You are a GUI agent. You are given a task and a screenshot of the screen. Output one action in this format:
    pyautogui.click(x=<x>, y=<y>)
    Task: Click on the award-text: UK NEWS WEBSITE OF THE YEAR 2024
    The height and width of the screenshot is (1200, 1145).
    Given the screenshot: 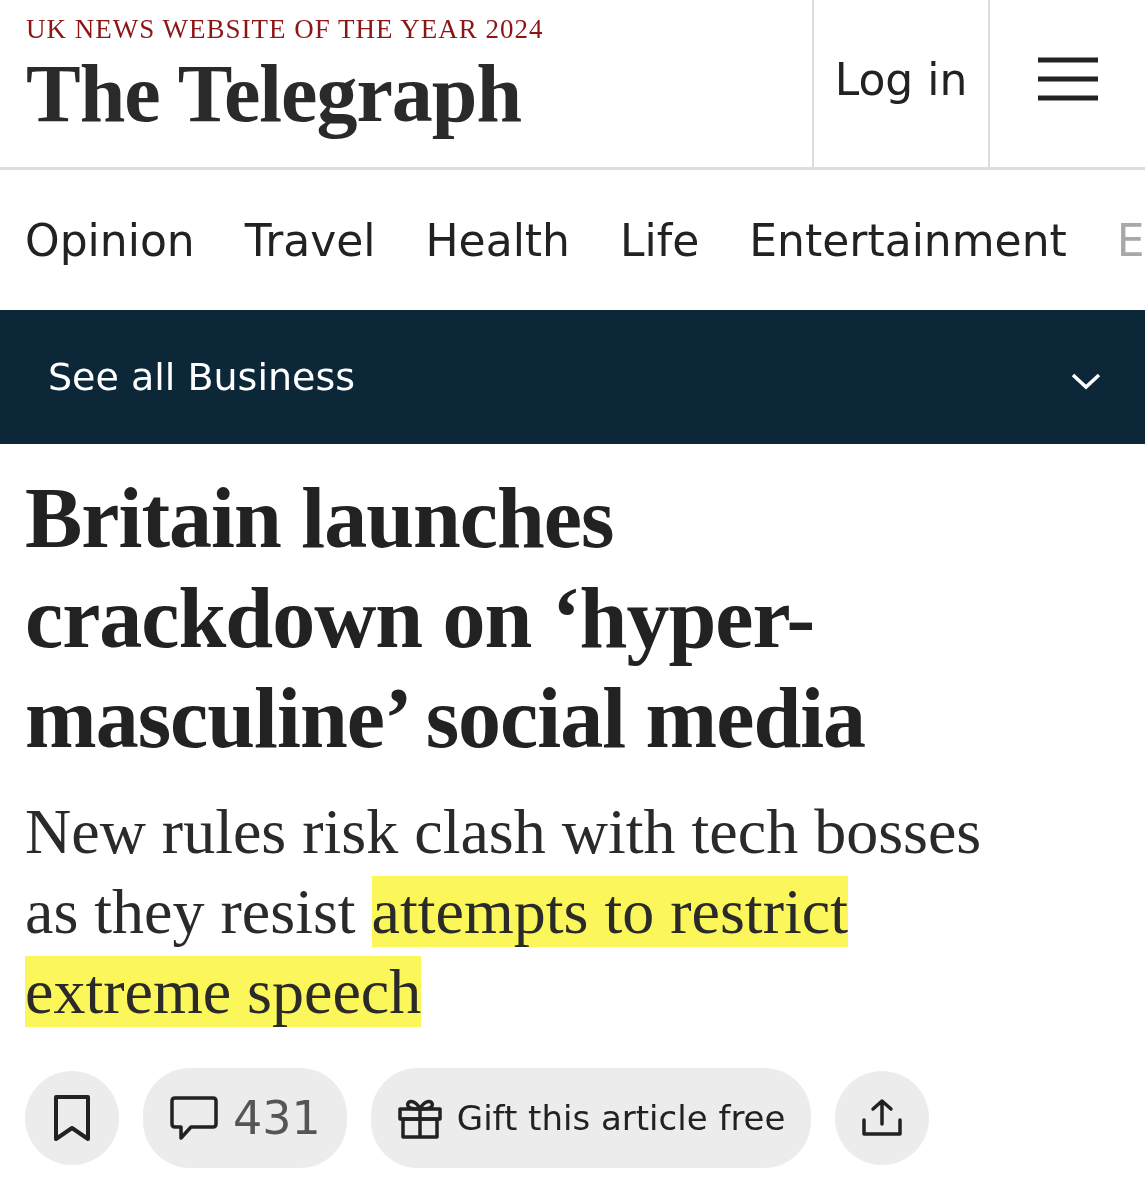 What is the action you would take?
    pyautogui.click(x=285, y=29)
    